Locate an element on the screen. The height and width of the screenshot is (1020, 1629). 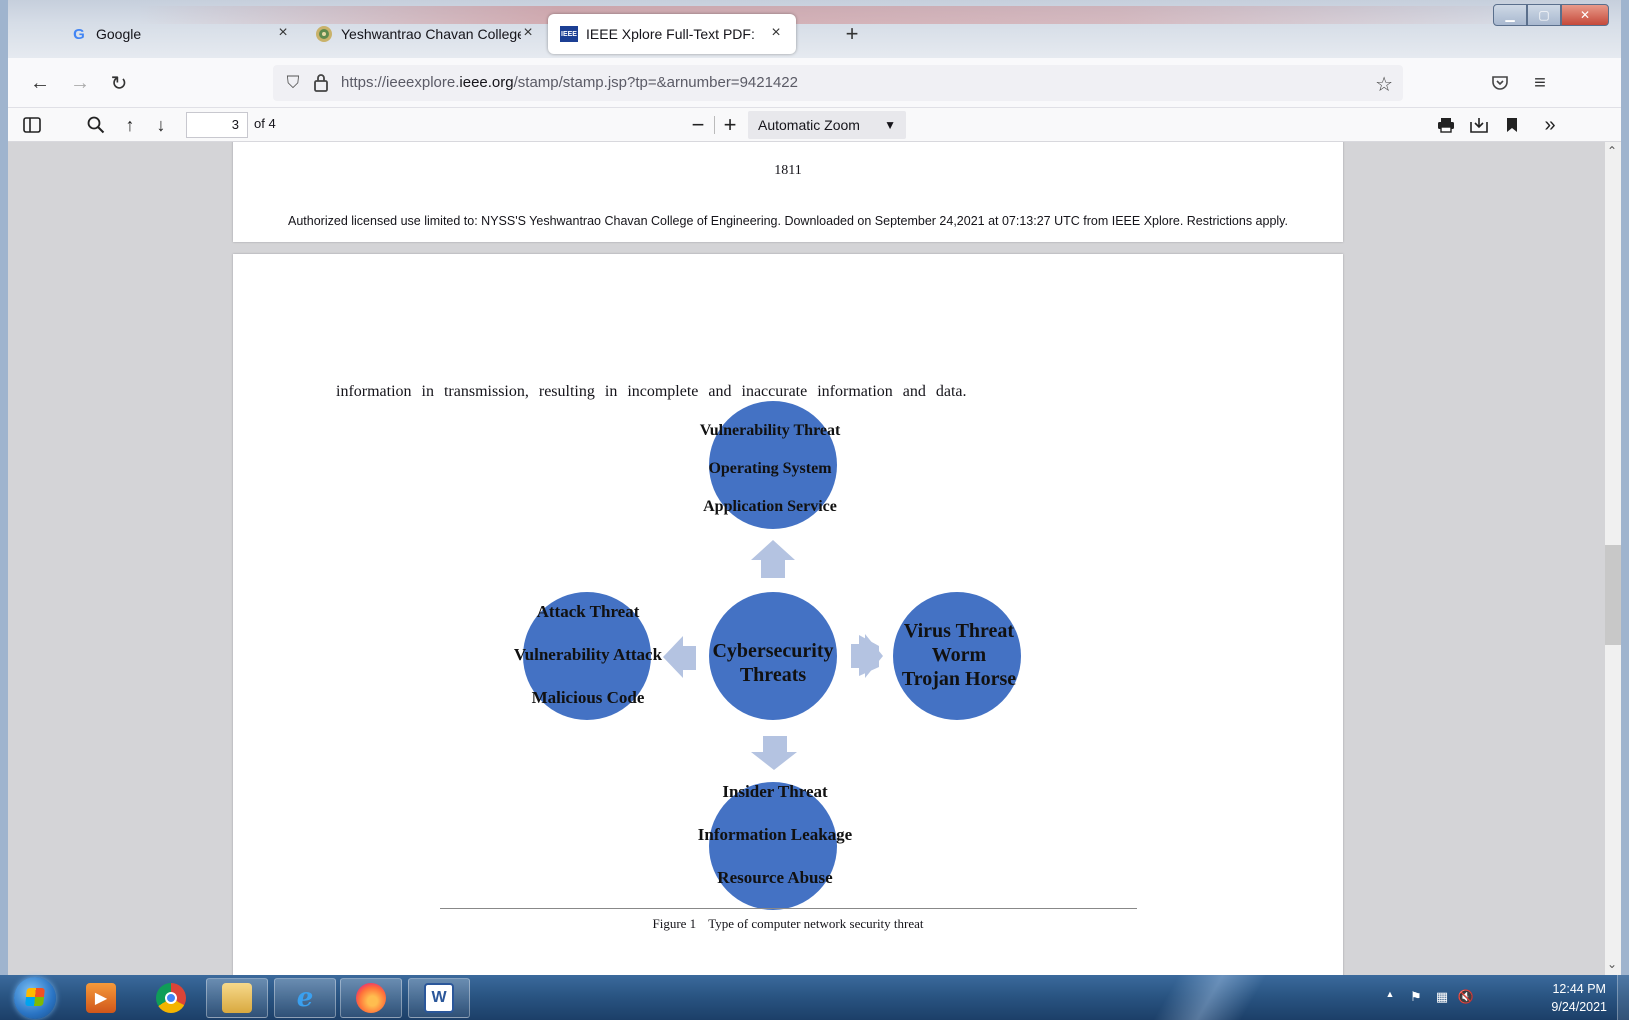
taskbar-firefox is located at coordinates (371, 998).